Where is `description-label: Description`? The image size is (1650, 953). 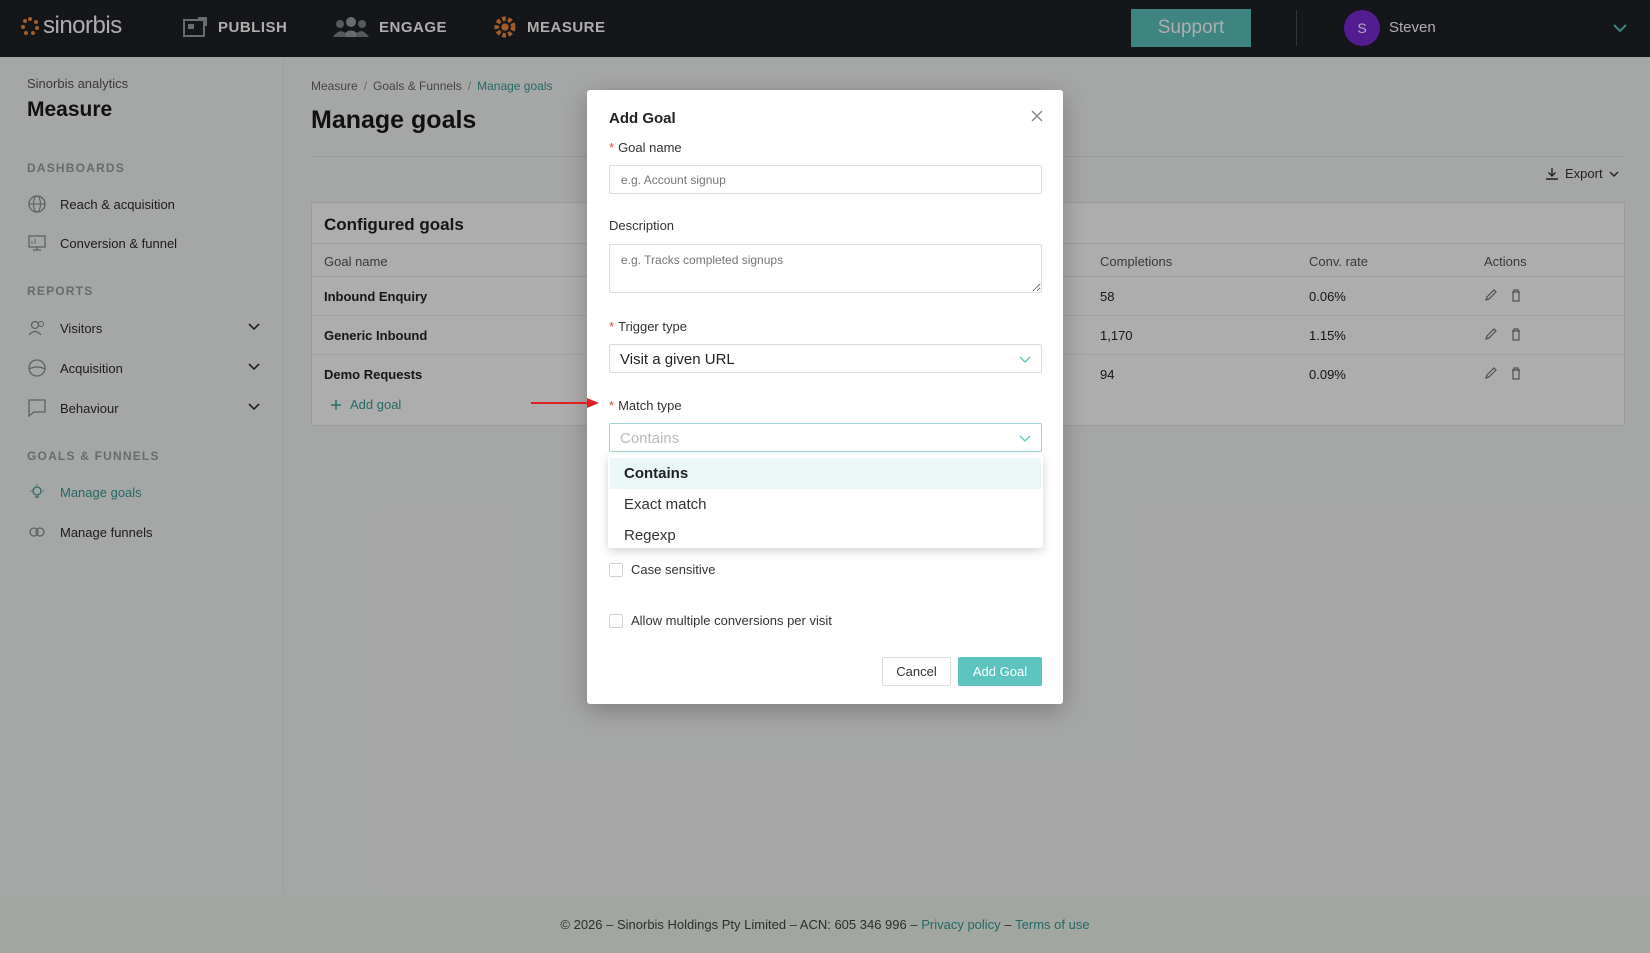
description-label: Description is located at coordinates (642, 225).